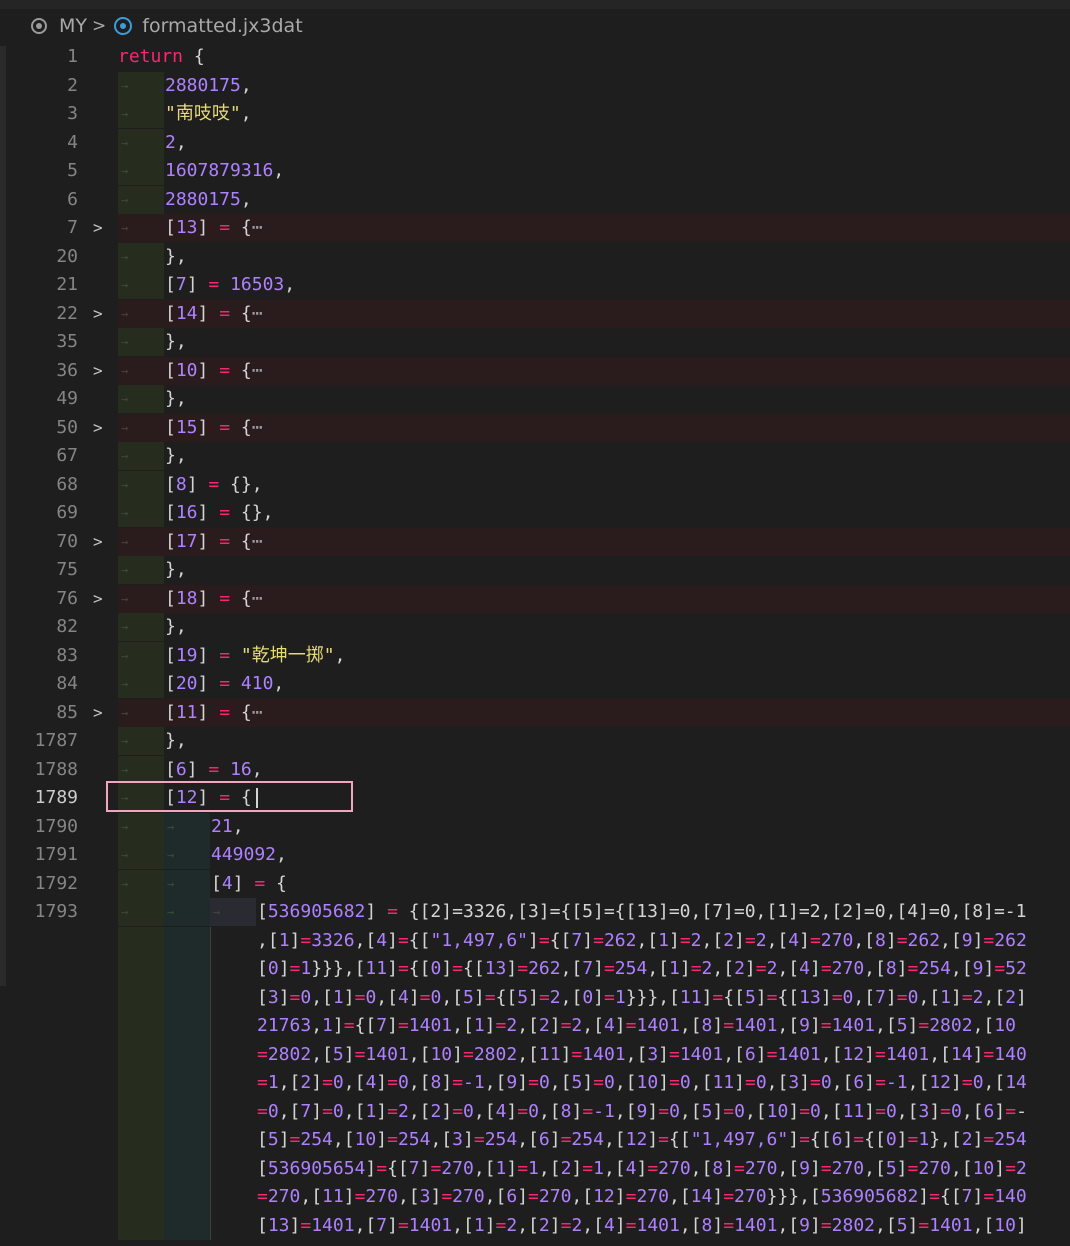 The width and height of the screenshot is (1070, 1246). What do you see at coordinates (535, 171) in the screenshot?
I see `code-line: → 5 1607879316,` at bounding box center [535, 171].